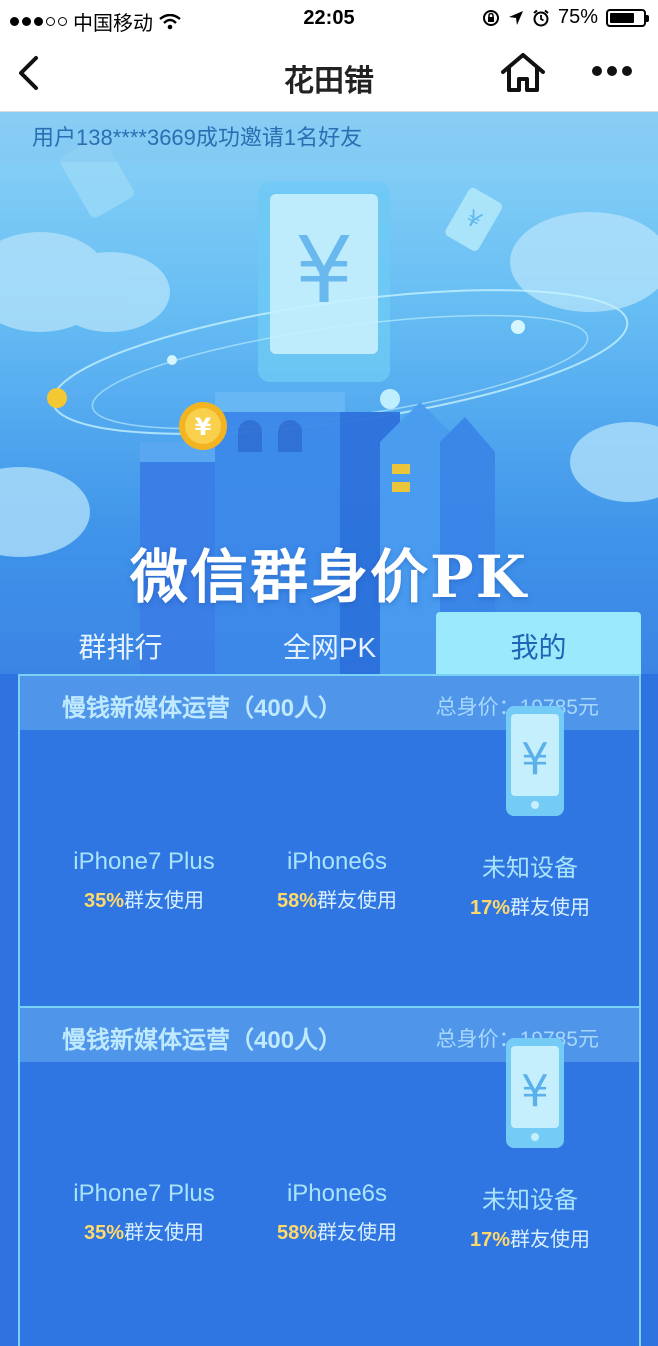  What do you see at coordinates (627, 17) in the screenshot?
I see `battery-icon` at bounding box center [627, 17].